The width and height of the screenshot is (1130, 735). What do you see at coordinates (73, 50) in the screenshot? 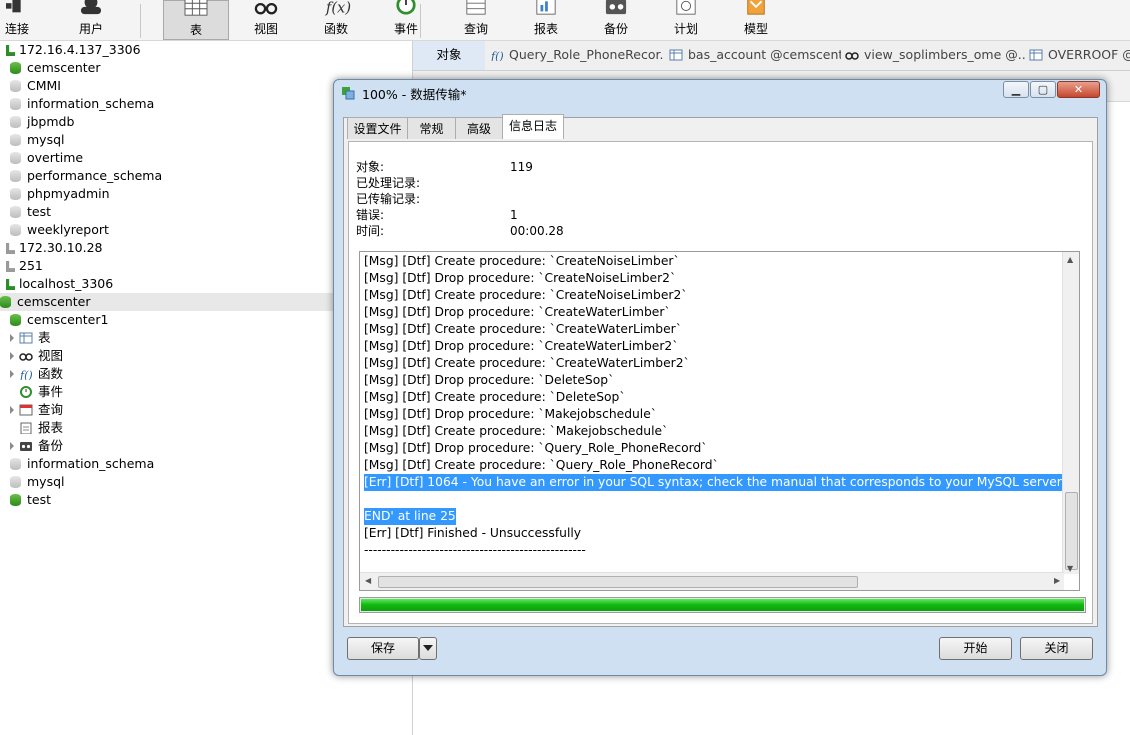
I see `tree-connection: 172.16.4.137_3306` at bounding box center [73, 50].